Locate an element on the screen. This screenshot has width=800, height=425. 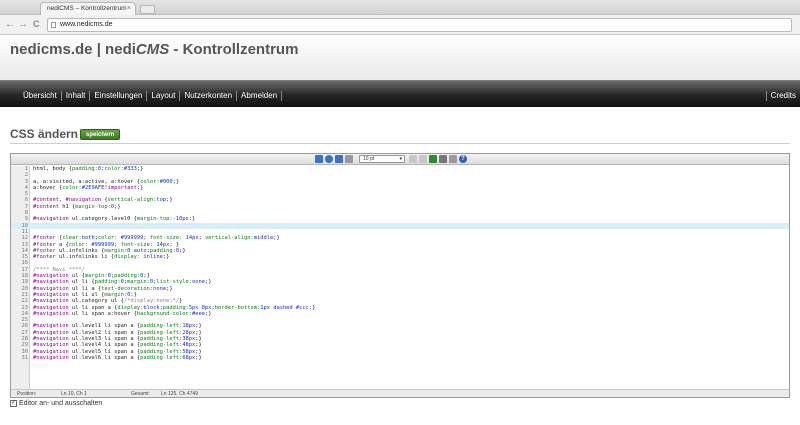
editor-toggle-checkbox: ✓ is located at coordinates (13, 403).